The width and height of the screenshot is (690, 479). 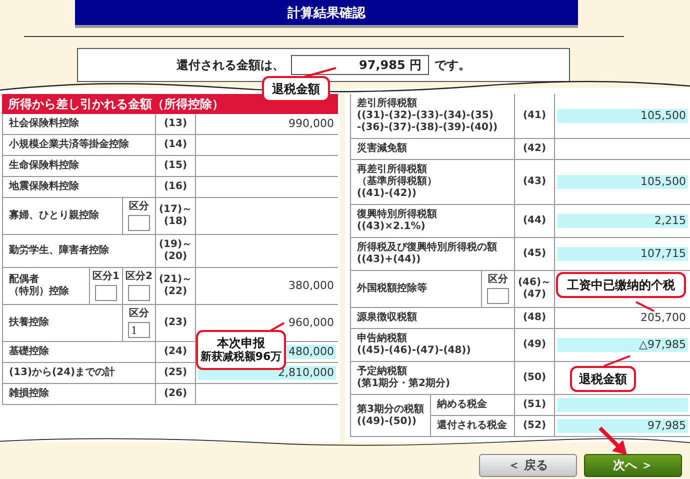 What do you see at coordinates (175, 251) in the screenshot?
I see `item-number: (19)～ (20)` at bounding box center [175, 251].